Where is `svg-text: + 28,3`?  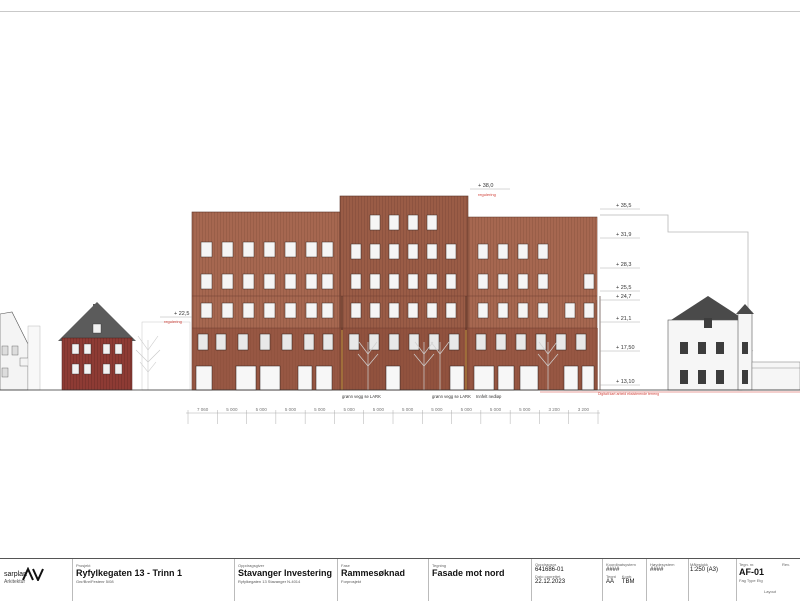
svg-text: + 28,3 is located at coordinates (623, 265).